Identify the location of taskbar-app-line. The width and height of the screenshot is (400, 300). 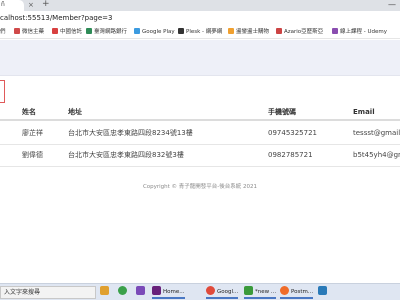
(123, 292).